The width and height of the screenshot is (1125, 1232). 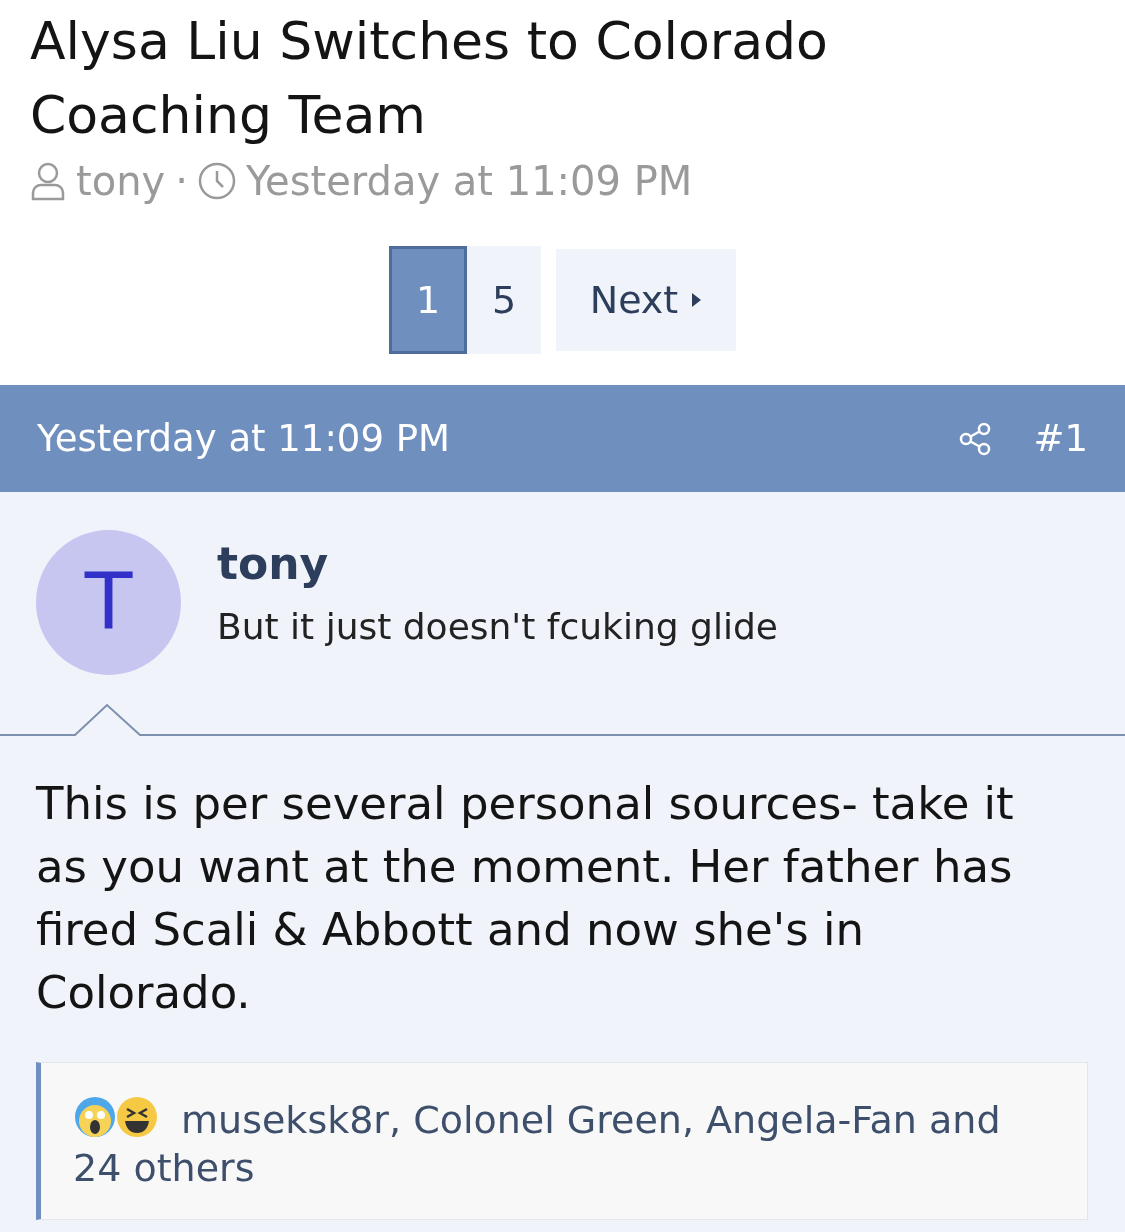 What do you see at coordinates (216, 181) in the screenshot?
I see `clock-icon` at bounding box center [216, 181].